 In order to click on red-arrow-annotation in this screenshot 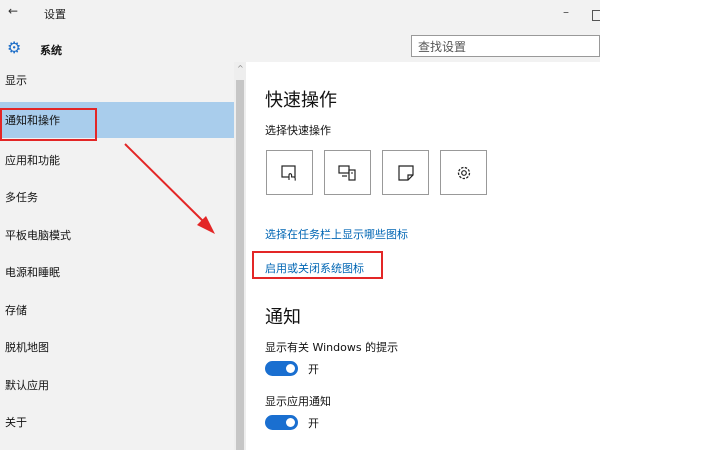, I will do `click(169, 188)`.